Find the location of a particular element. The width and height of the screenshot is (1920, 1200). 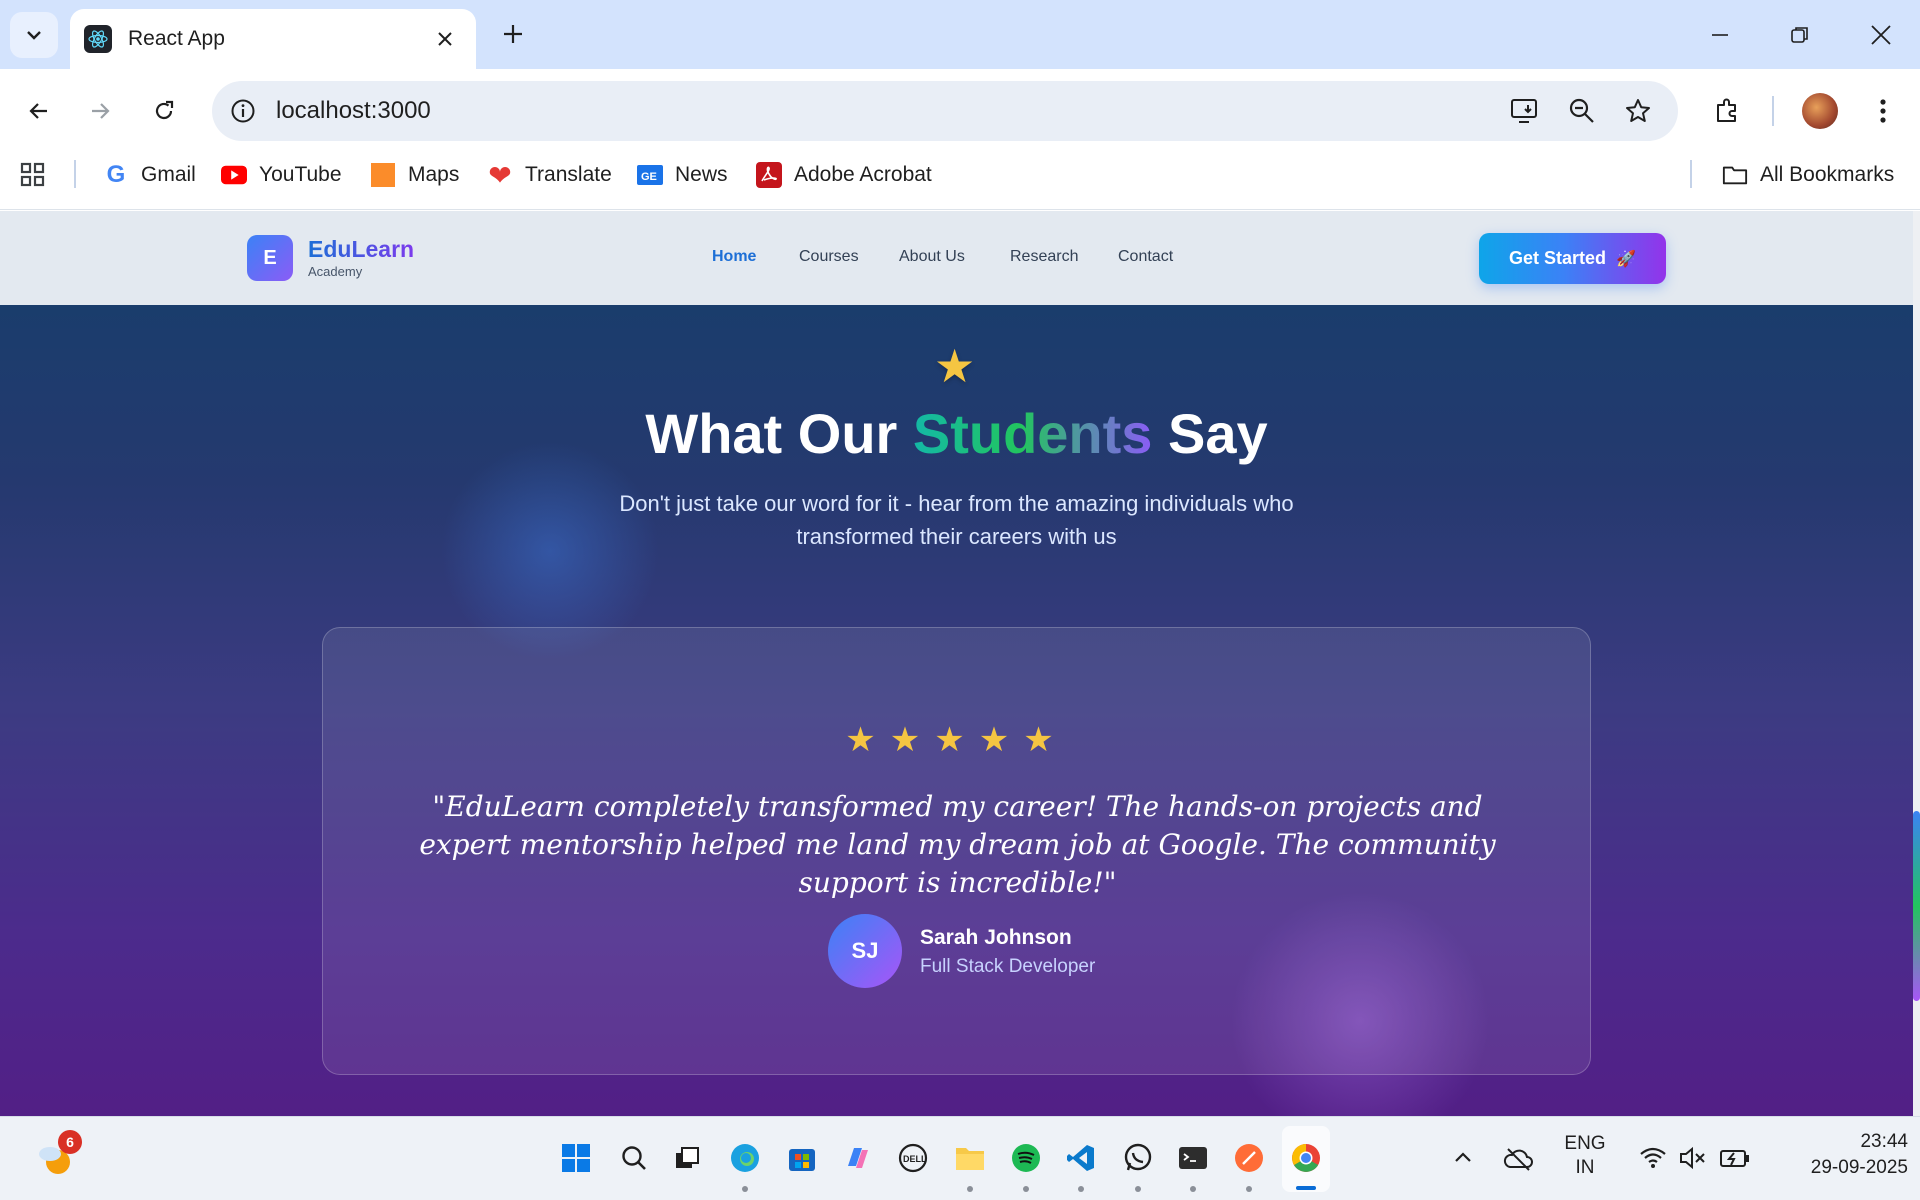

postman-icon is located at coordinates (1249, 1158).